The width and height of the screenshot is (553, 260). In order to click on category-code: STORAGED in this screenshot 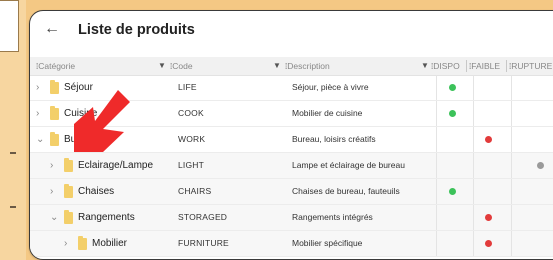, I will do `click(203, 217)`.